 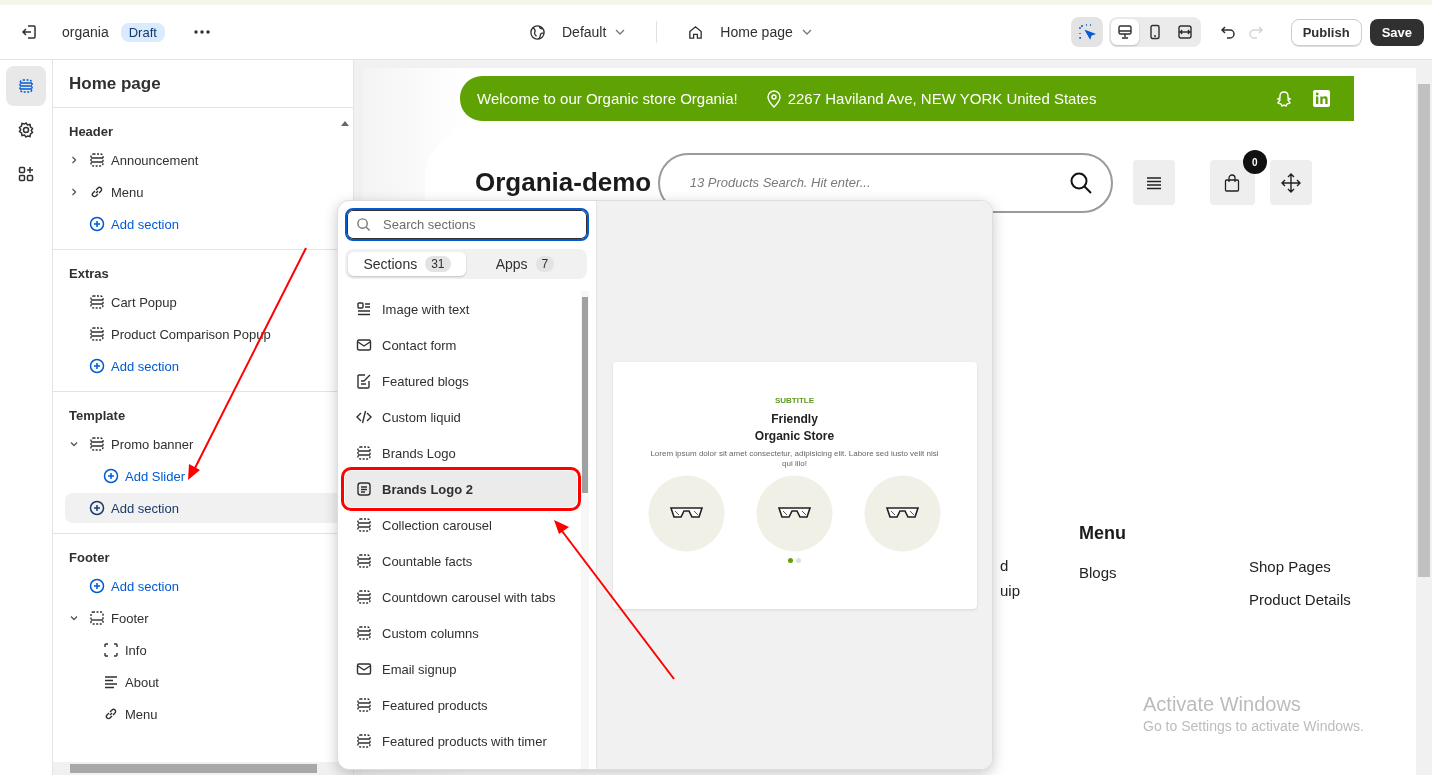 I want to click on apps-icon, so click(x=26, y=174).